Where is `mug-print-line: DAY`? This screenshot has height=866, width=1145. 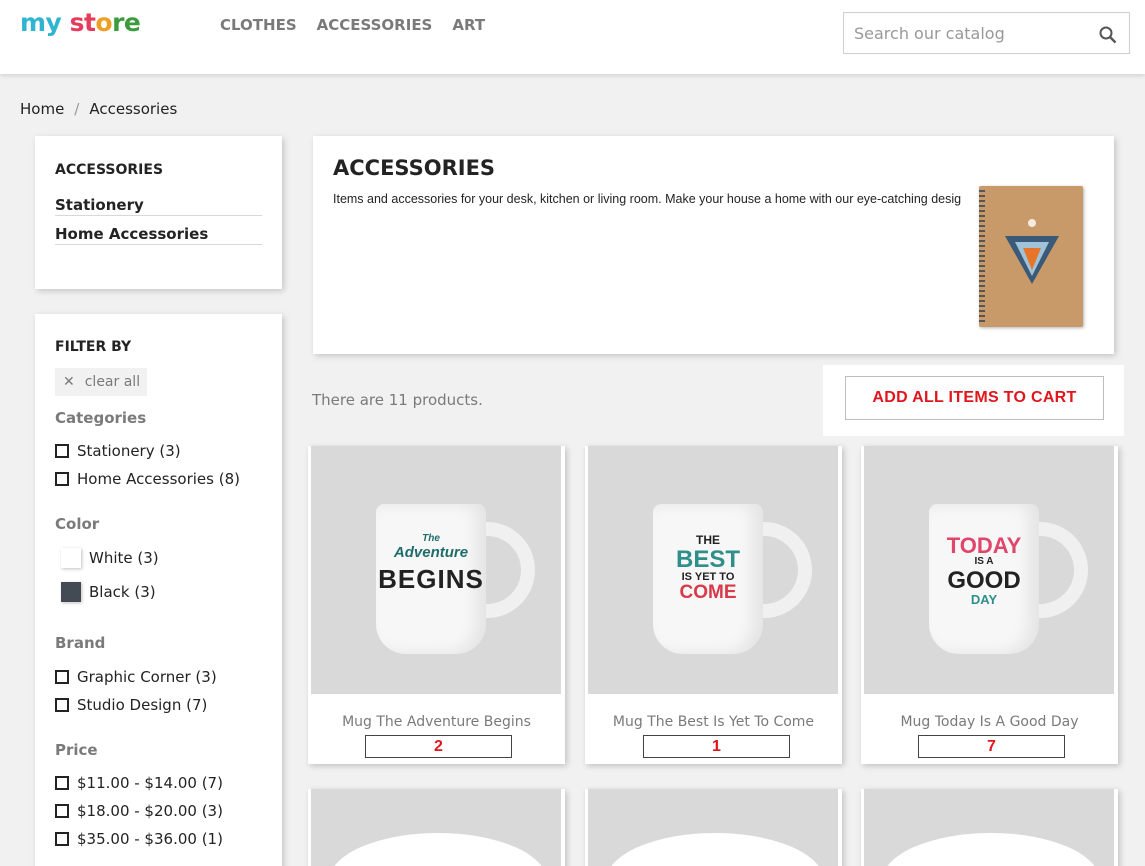
mug-print-line: DAY is located at coordinates (984, 599).